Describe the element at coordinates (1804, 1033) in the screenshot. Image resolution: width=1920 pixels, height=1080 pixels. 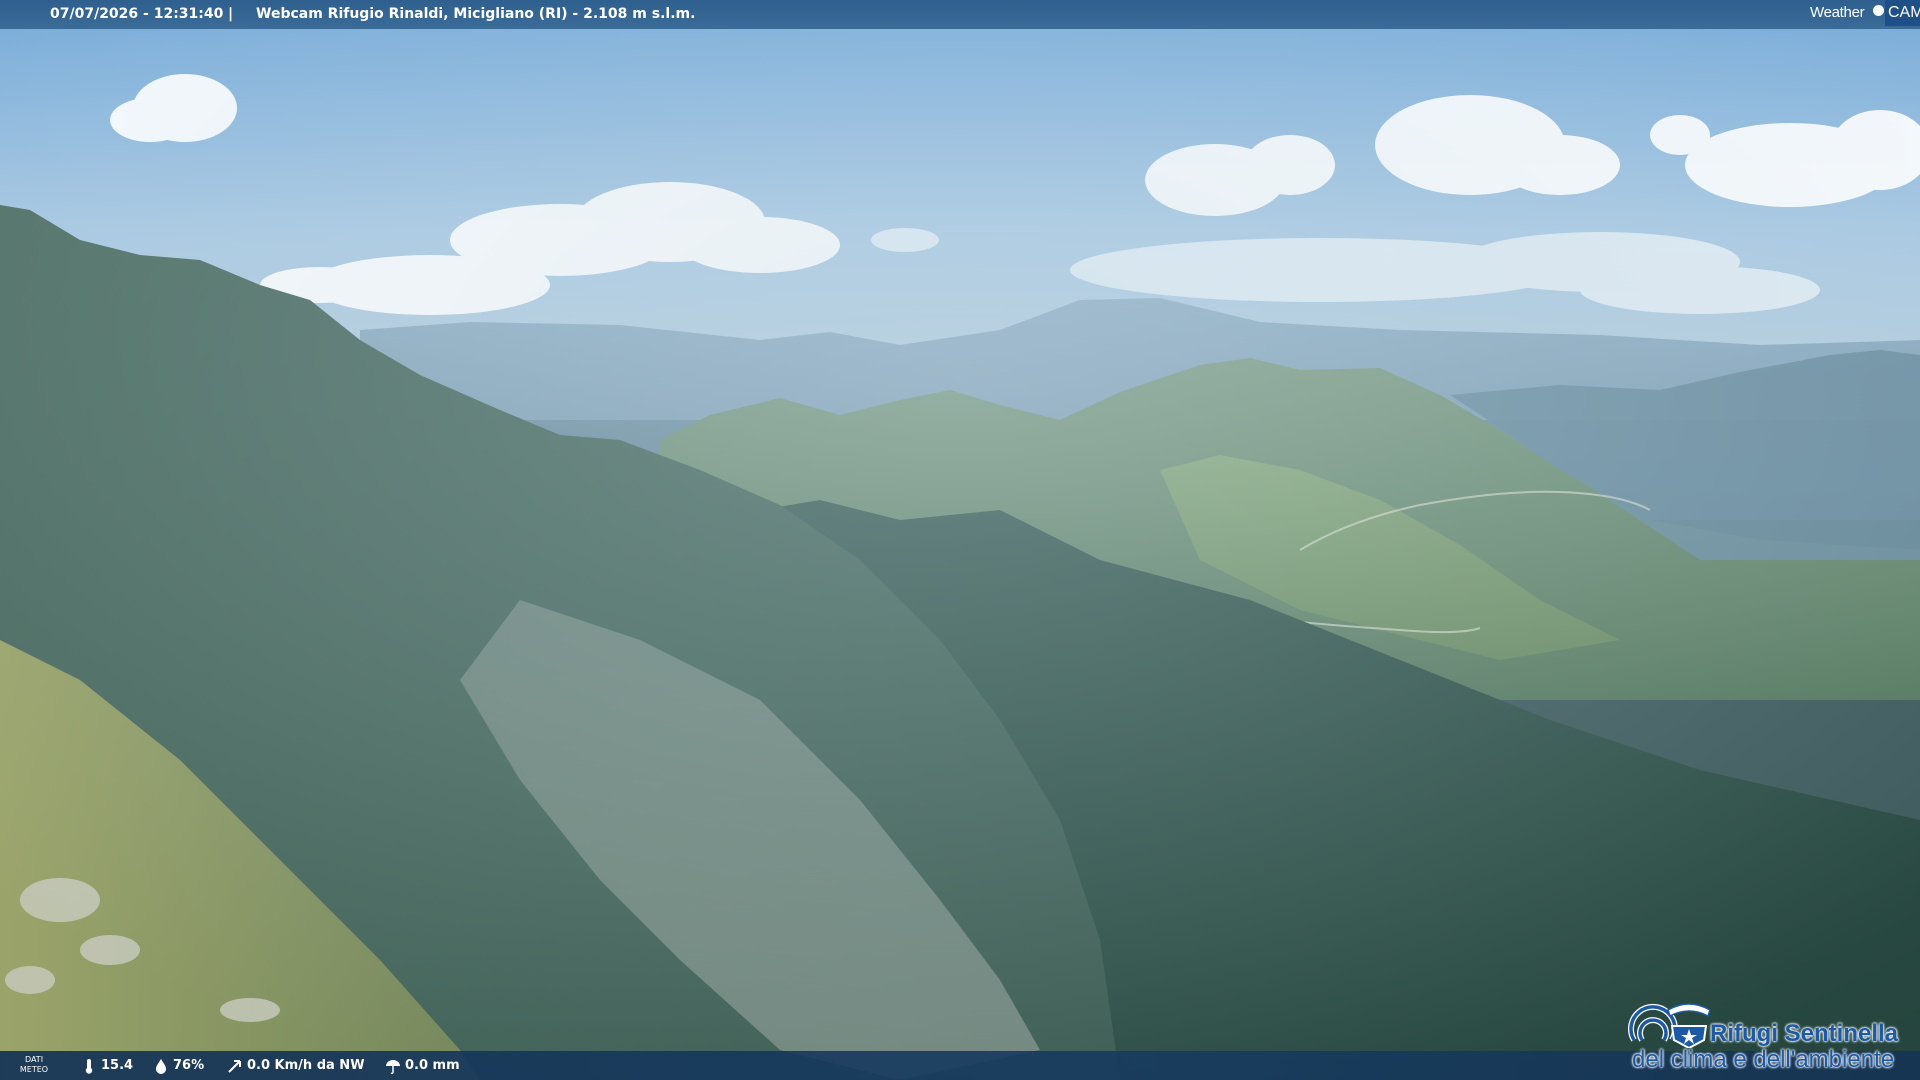
I see `partner-logo-line1: Rifugi Sentinella` at that location.